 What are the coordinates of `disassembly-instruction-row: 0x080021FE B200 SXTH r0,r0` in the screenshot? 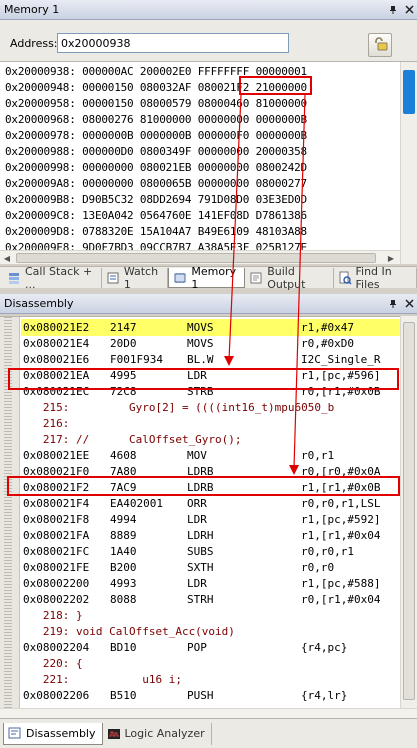 It's located at (210, 567).